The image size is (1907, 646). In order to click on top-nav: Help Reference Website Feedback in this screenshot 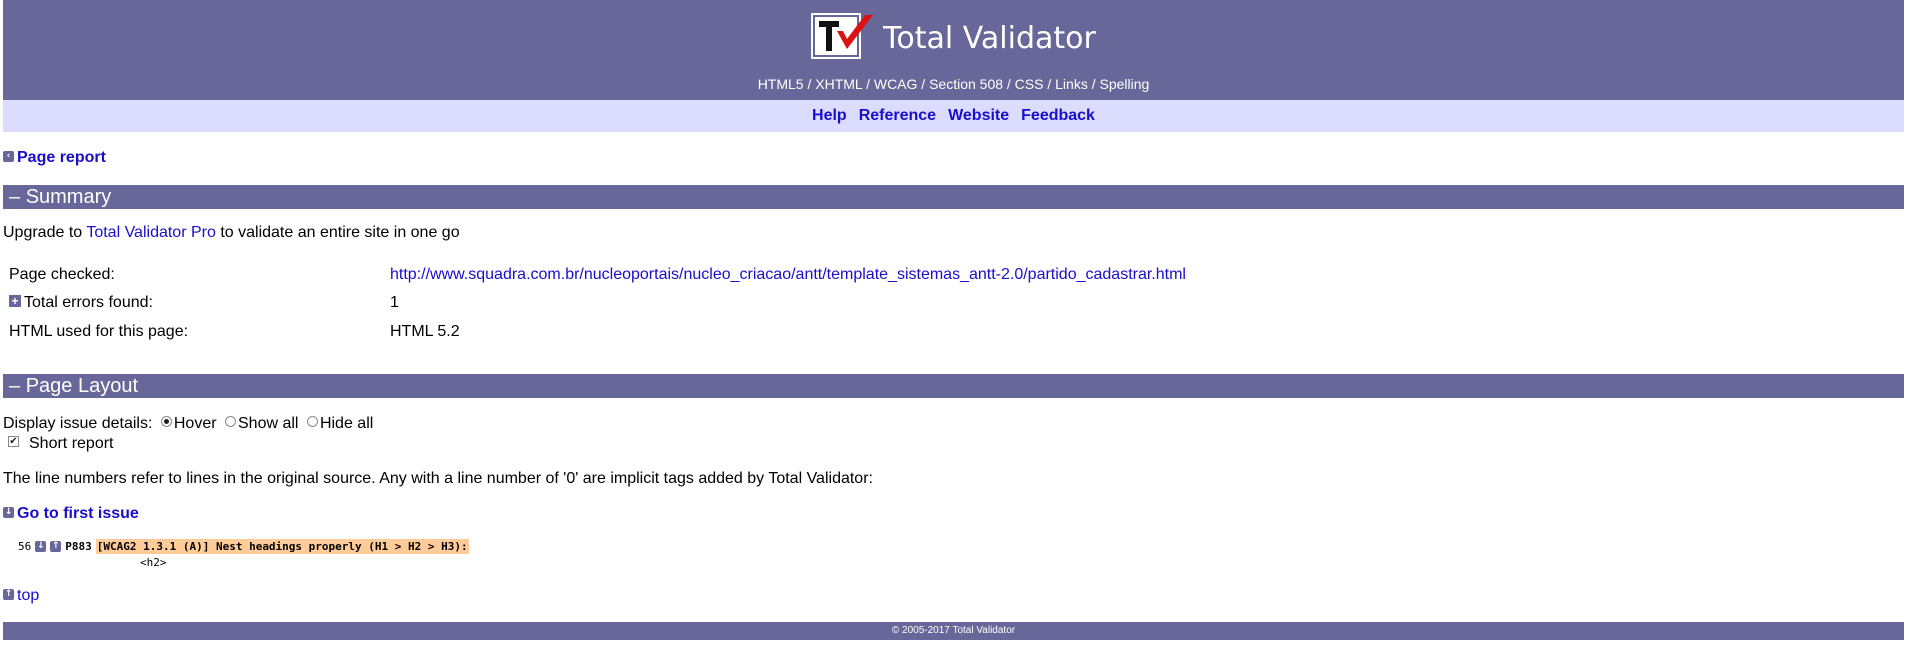, I will do `click(953, 116)`.